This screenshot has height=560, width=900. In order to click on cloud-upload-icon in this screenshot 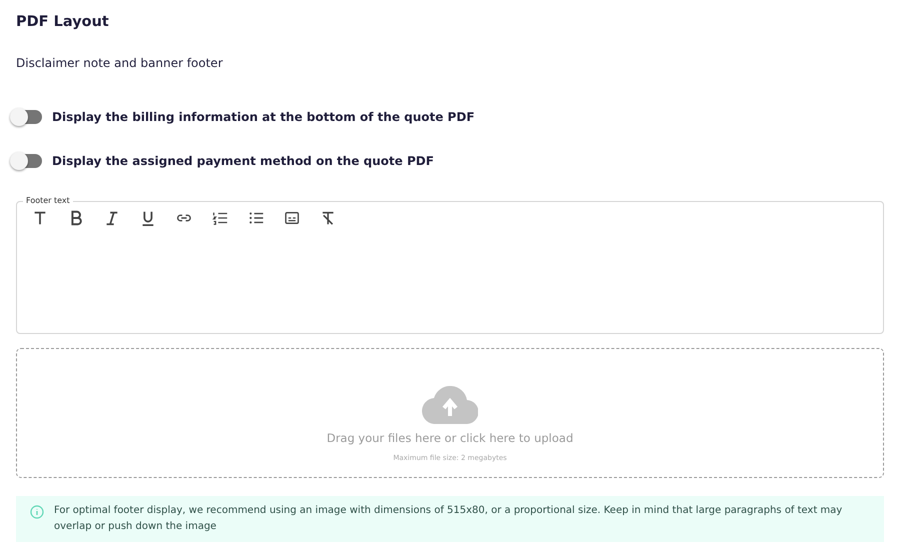, I will do `click(450, 405)`.